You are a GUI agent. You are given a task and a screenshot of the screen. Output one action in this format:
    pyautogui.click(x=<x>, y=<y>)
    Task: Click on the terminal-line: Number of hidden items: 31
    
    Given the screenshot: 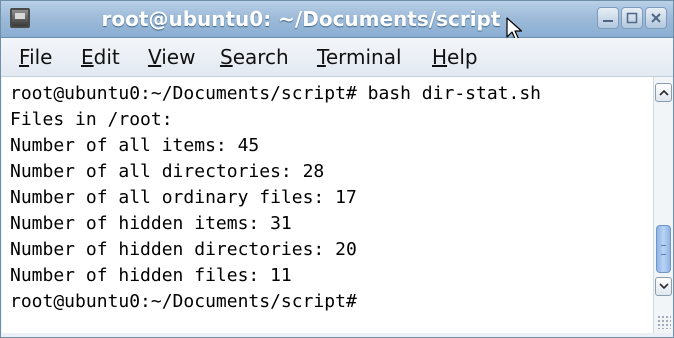 What is the action you would take?
    pyautogui.click(x=151, y=223)
    